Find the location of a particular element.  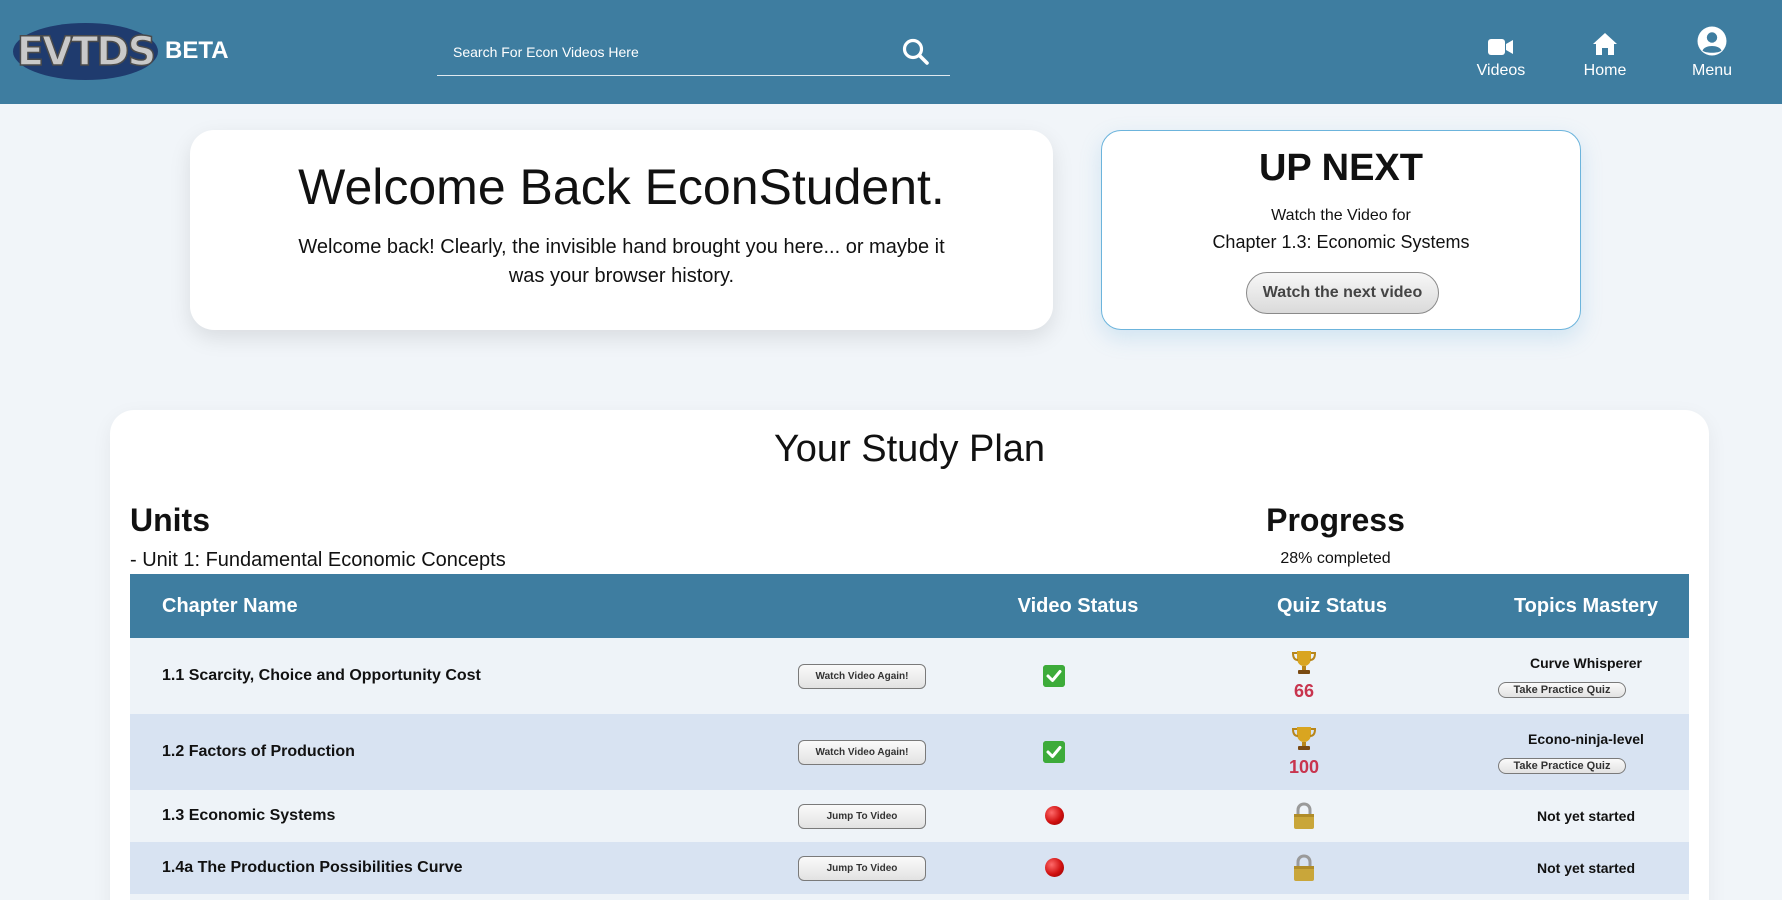

up-next-title: UP NEXT is located at coordinates (1340, 168).